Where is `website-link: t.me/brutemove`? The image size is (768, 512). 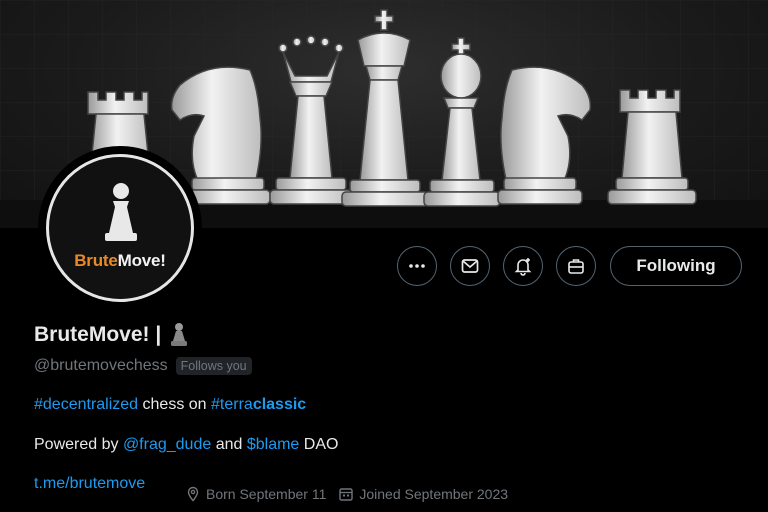
website-link: t.me/brutemove is located at coordinates (89, 484).